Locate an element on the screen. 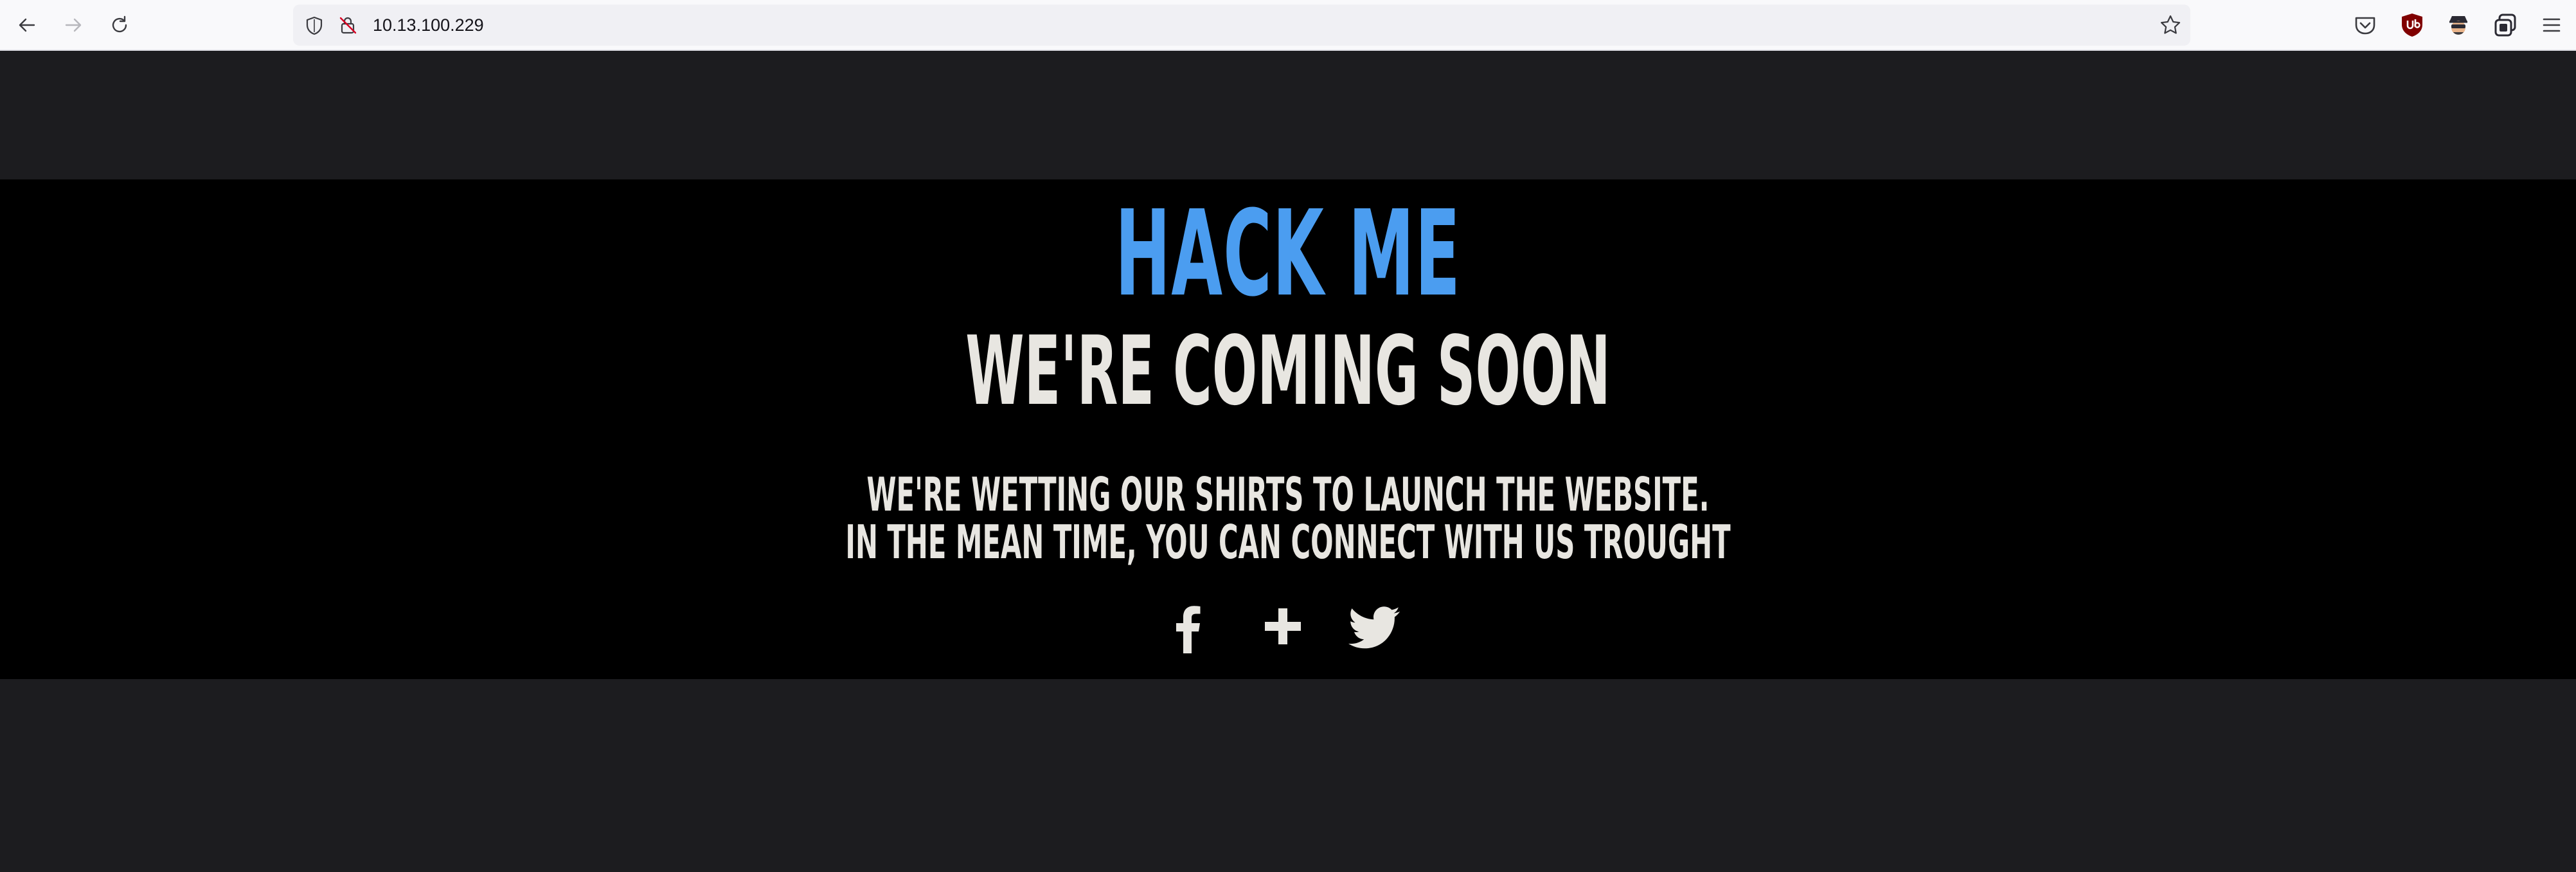 Image resolution: width=2576 pixels, height=872 pixels. arrow-left-icon is located at coordinates (27, 25).